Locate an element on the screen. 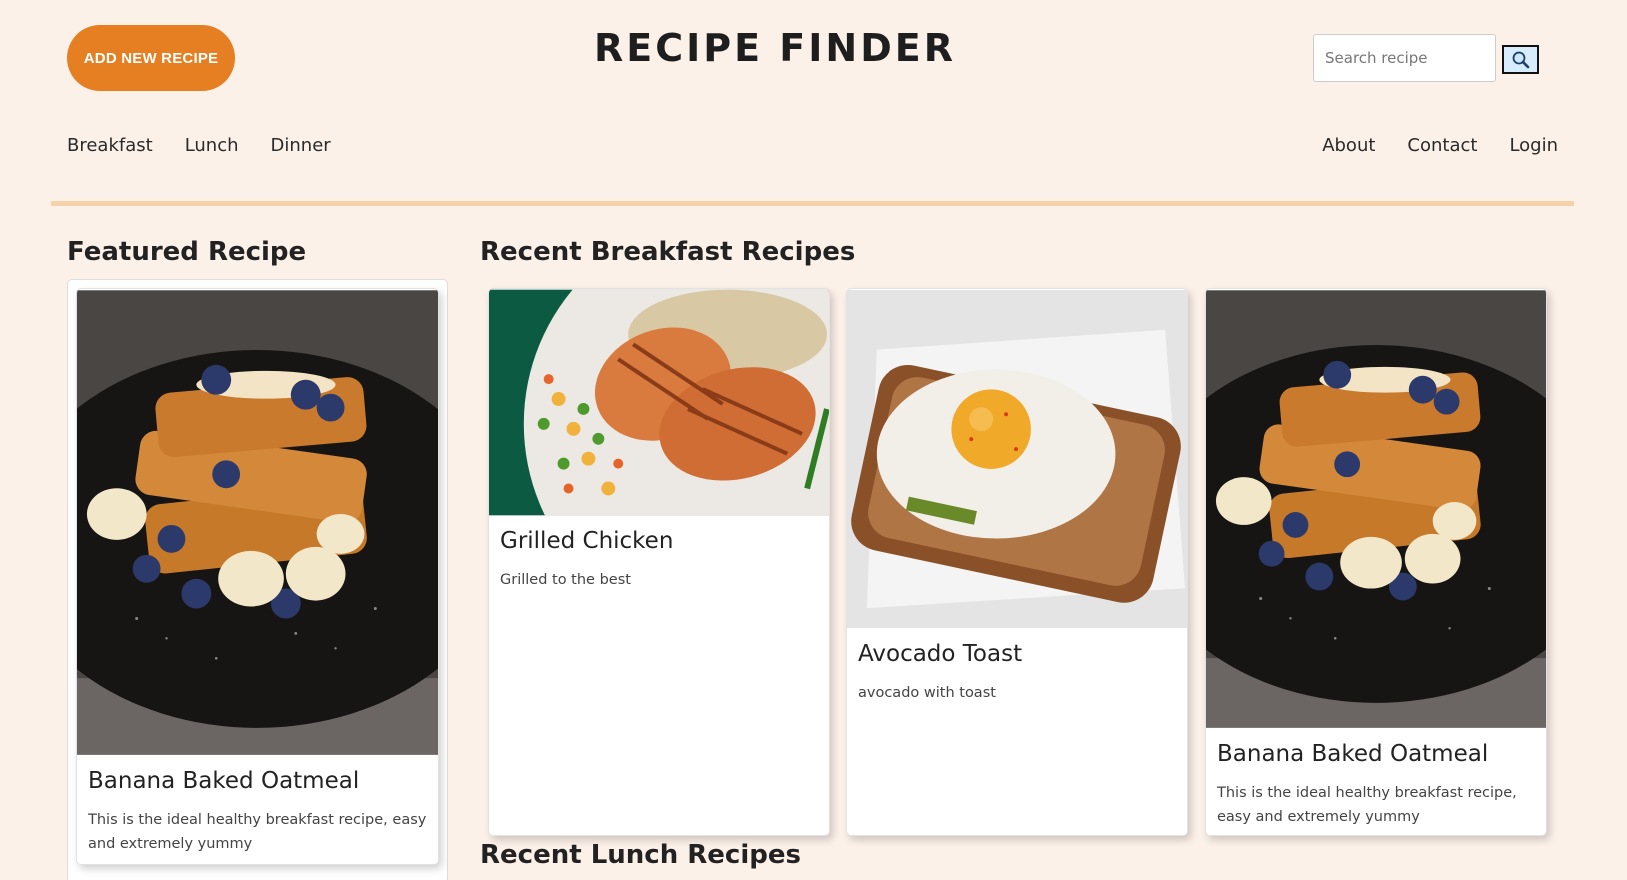 The width and height of the screenshot is (1627, 880). lunch-heading: Recent Lunch Recipes is located at coordinates (640, 855).